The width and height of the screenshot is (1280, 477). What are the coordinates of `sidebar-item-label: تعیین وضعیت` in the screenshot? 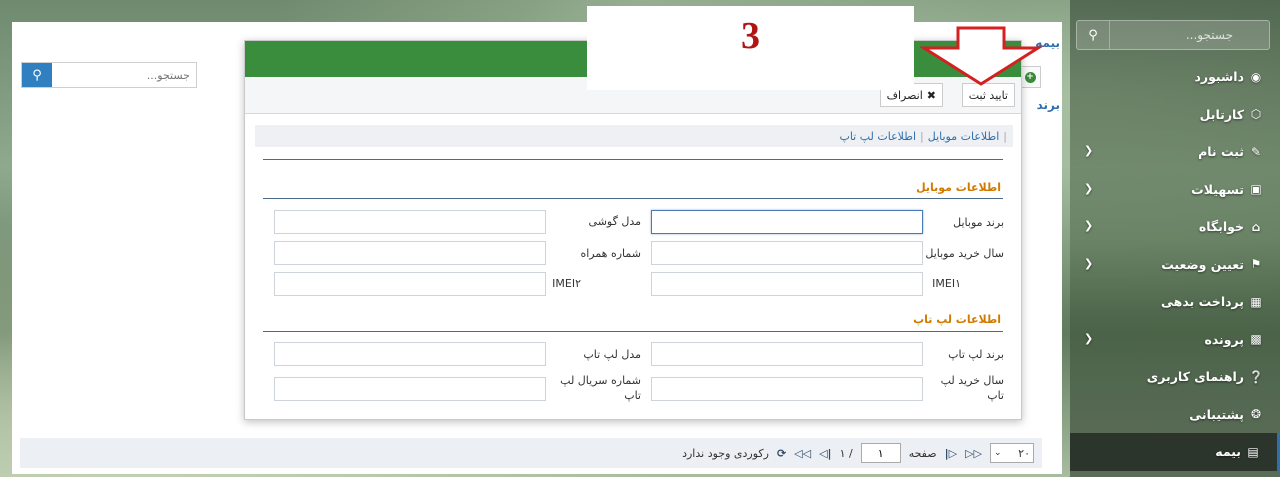 It's located at (1202, 264).